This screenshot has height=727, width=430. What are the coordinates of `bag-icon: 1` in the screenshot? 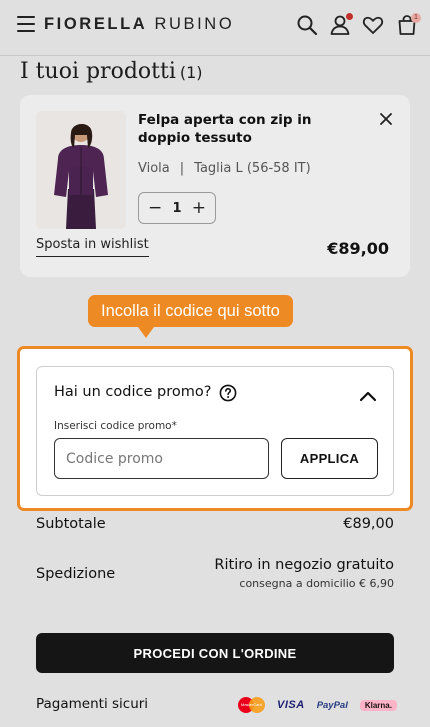 It's located at (408, 24).